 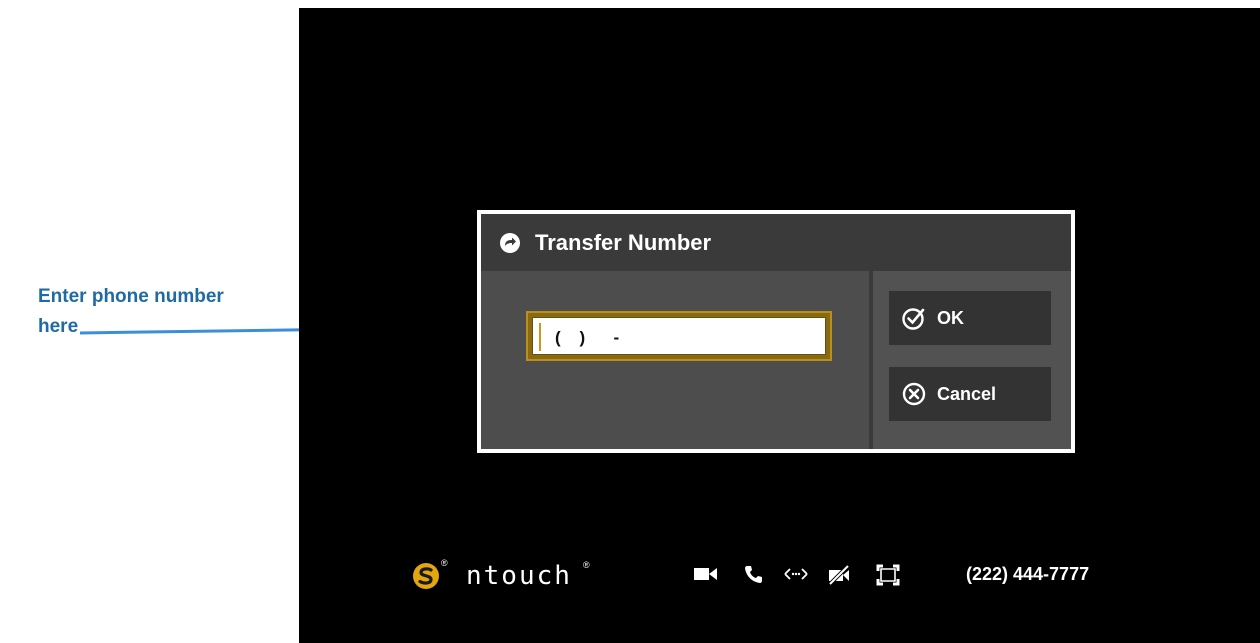 What do you see at coordinates (967, 393) in the screenshot?
I see `cancel-button-label: Cancel` at bounding box center [967, 393].